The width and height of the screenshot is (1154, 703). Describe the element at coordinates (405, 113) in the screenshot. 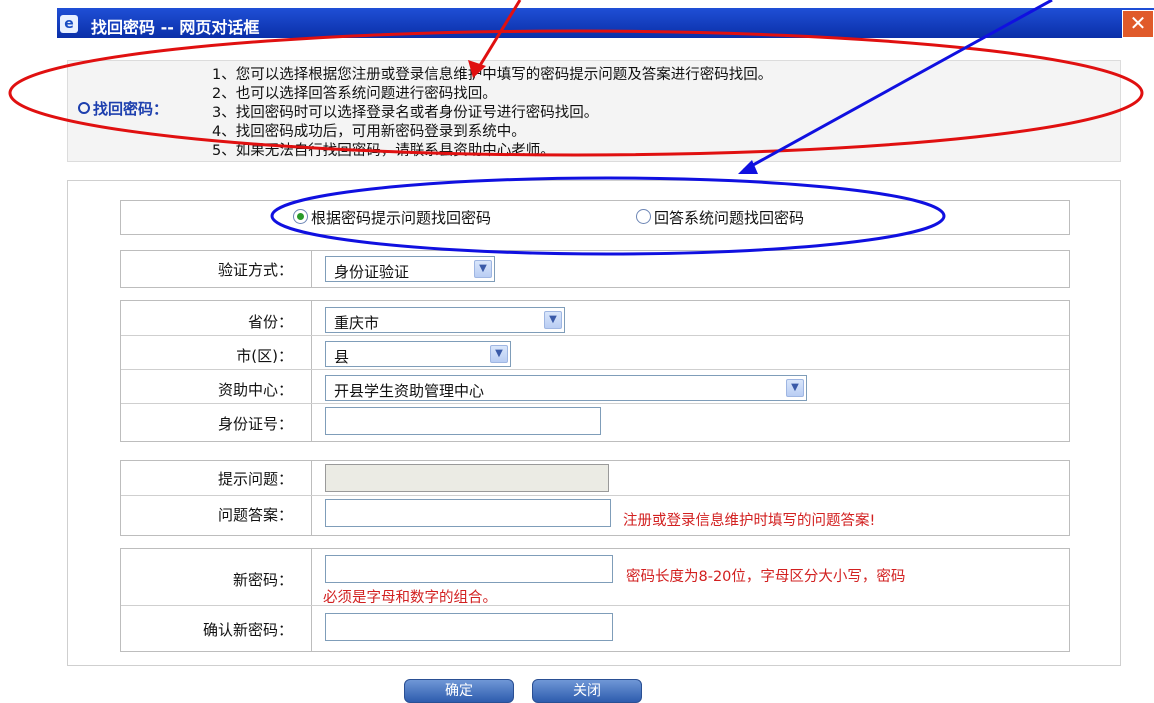

I see `info-line-3: 3、找回密码时可以选择登录名或者身份证号进行密码找回。` at that location.